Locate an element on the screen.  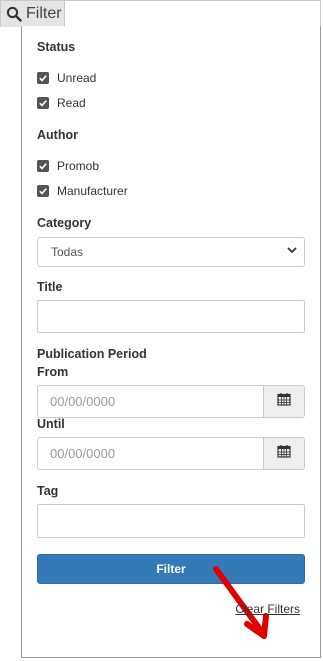
status-read-label: Read is located at coordinates (71, 103).